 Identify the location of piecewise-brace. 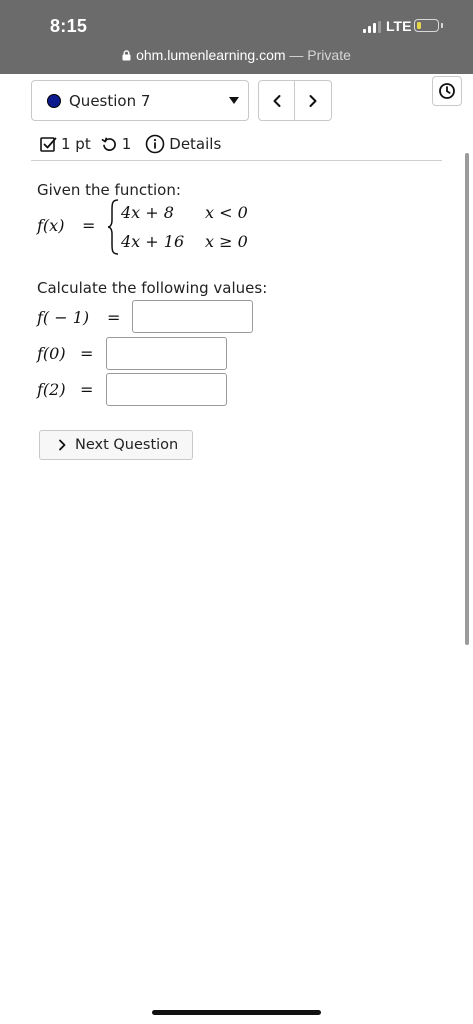
(113, 227).